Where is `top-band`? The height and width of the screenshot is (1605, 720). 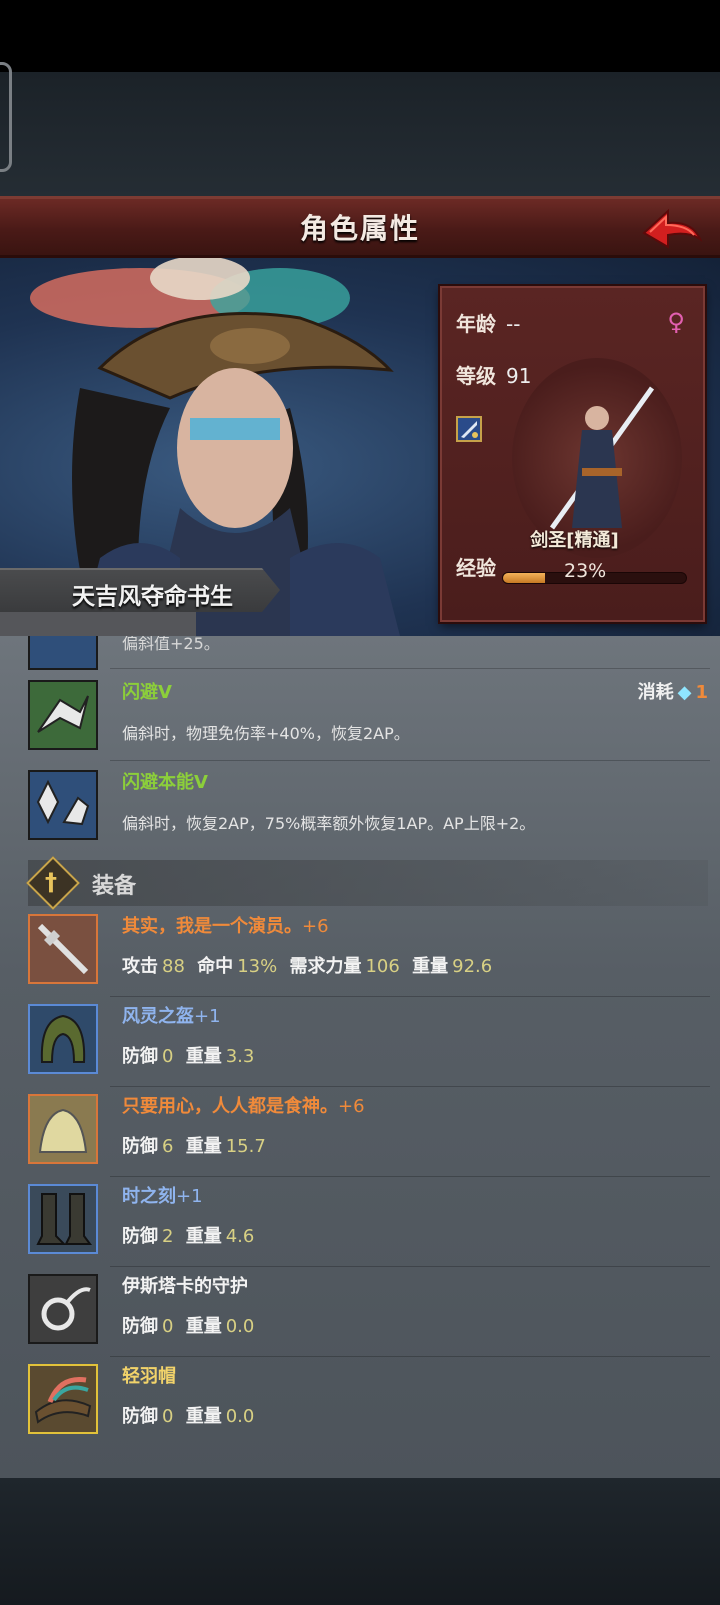 top-band is located at coordinates (360, 134).